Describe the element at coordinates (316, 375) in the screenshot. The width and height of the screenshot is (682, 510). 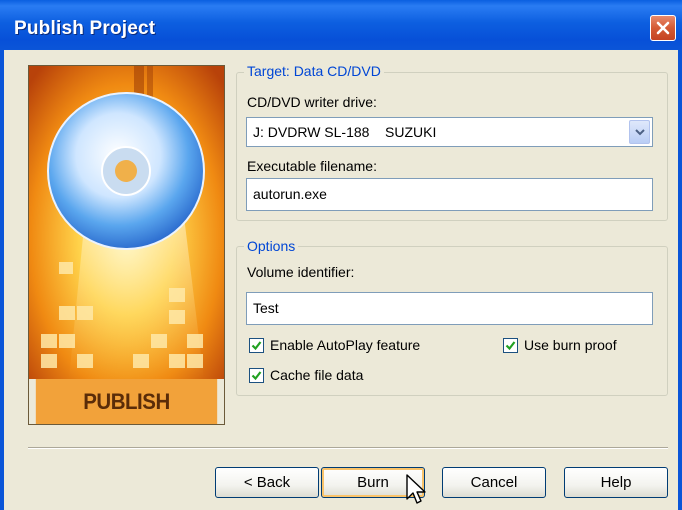
I see `cache-file-data-label: Cache file data` at that location.